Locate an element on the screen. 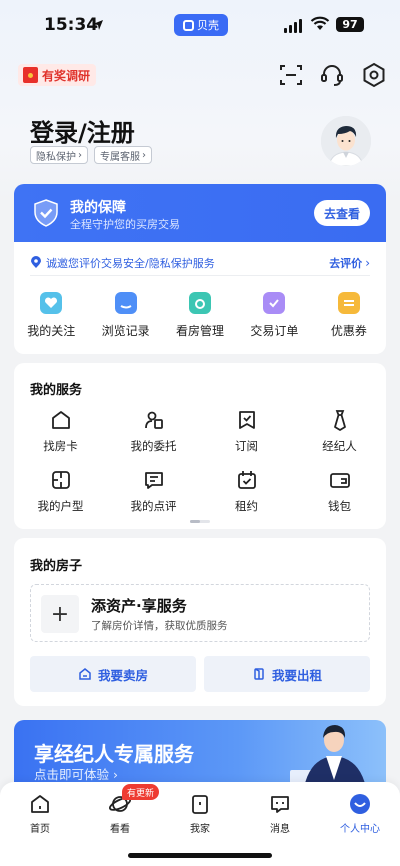 Image resolution: width=400 pixels, height=866 pixels. evaluation-row: 诚邀您评价交易安全/隐私保护服务 去评价 › is located at coordinates (200, 263).